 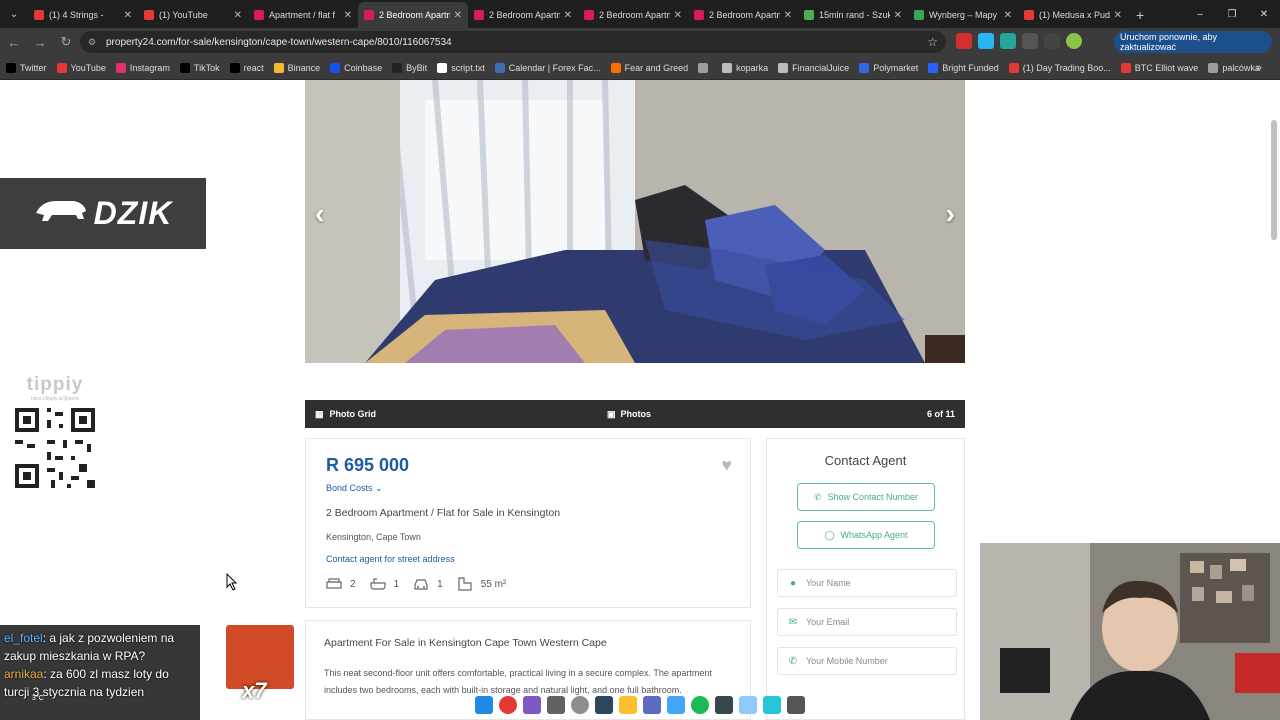 What do you see at coordinates (867, 622) in the screenshot?
I see `email-field: ✉ Your Email` at bounding box center [867, 622].